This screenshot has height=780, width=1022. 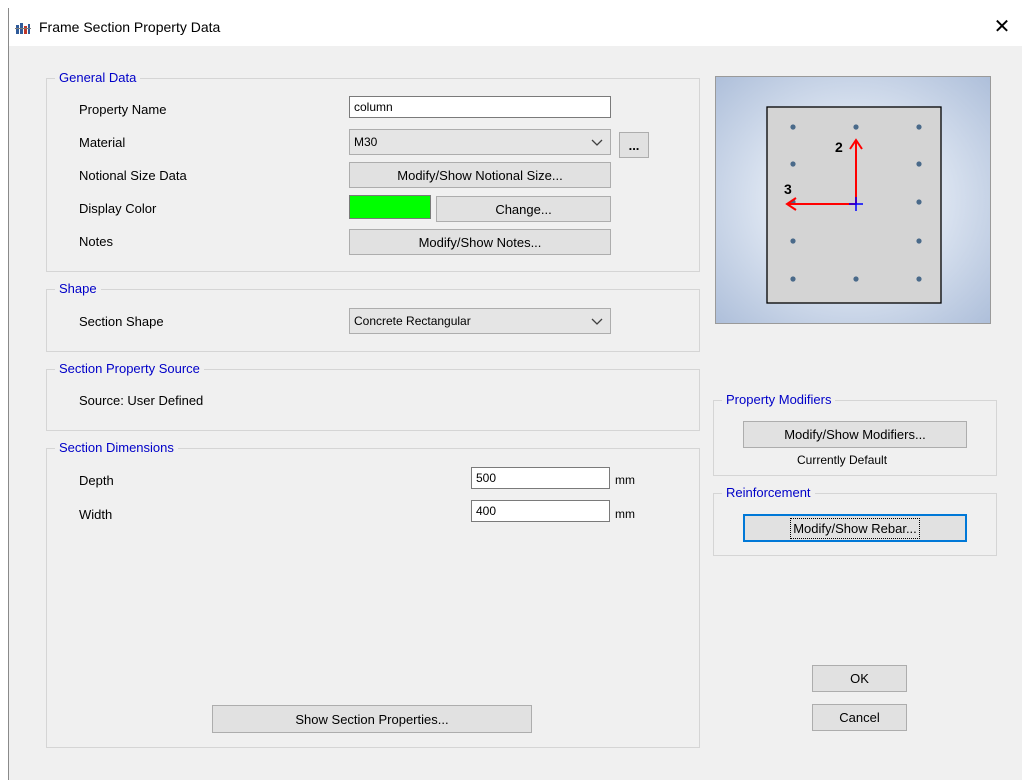 What do you see at coordinates (480, 142) in the screenshot?
I see `material-select: M30` at bounding box center [480, 142].